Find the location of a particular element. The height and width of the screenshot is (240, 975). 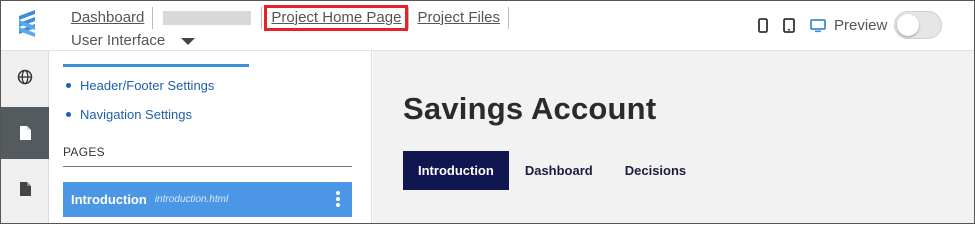

chevron-down-icon is located at coordinates (188, 41).